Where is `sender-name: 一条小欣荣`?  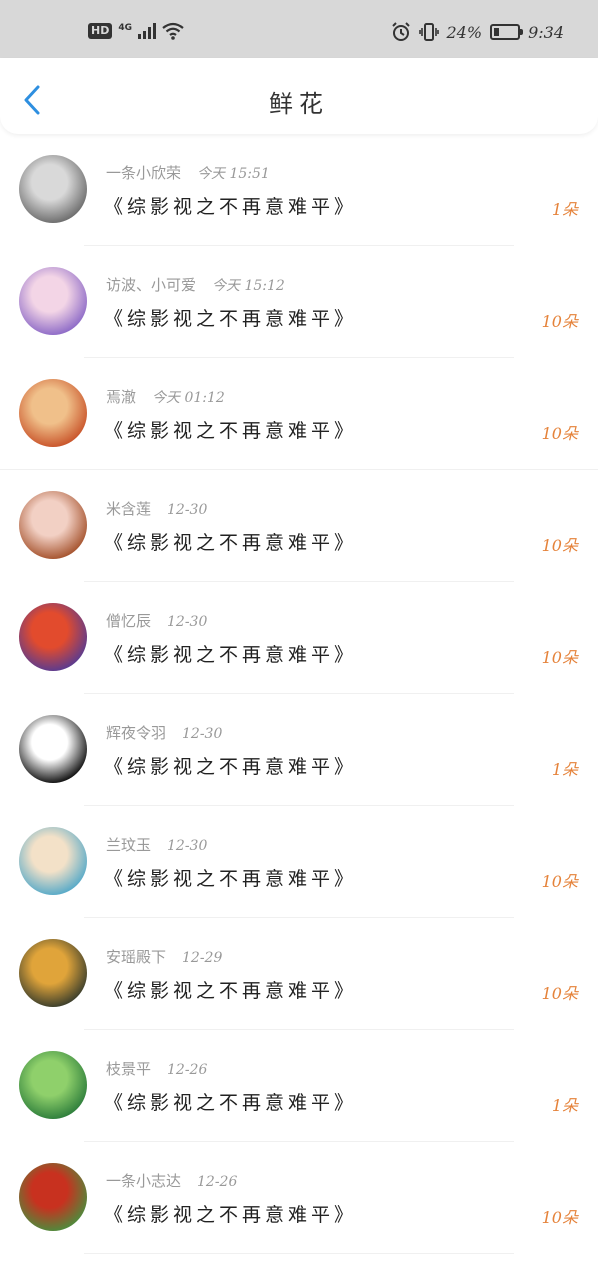 sender-name: 一条小欣荣 is located at coordinates (144, 173).